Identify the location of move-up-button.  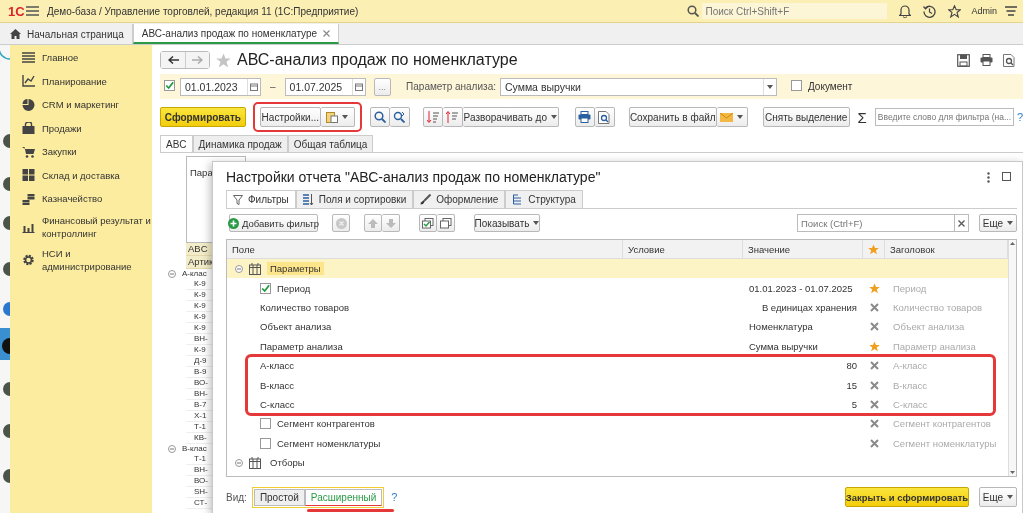
(373, 223).